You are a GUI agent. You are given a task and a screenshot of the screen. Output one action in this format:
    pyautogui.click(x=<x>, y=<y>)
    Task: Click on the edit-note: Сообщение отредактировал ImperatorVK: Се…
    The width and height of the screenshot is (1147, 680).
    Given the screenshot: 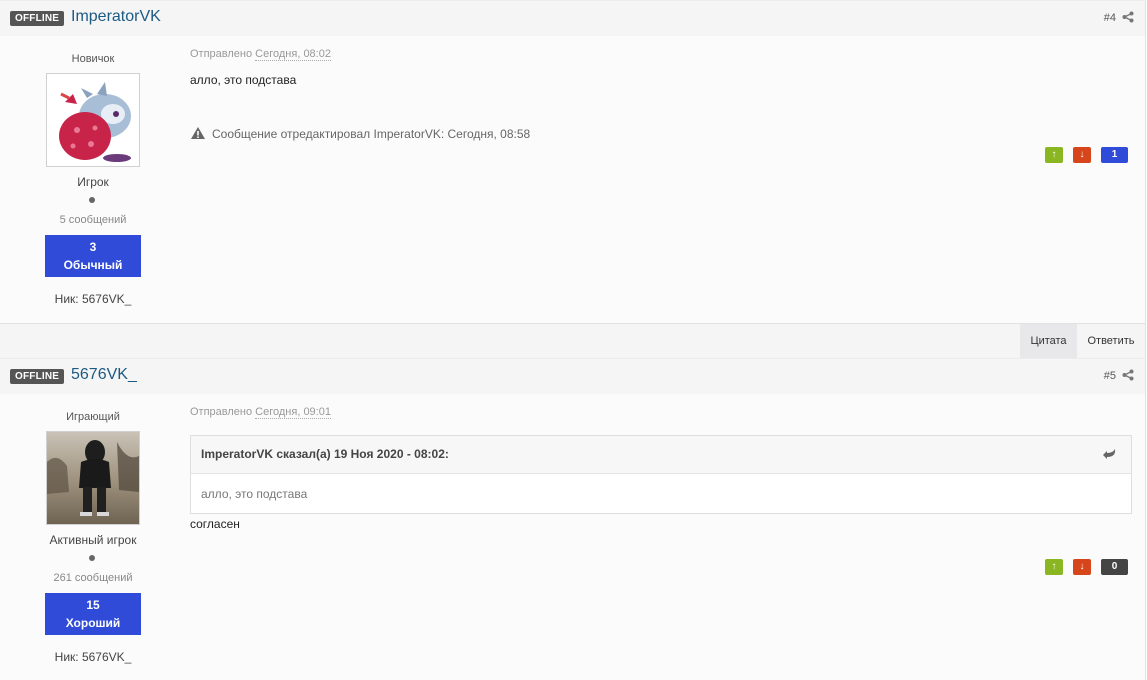 What is the action you would take?
    pyautogui.click(x=360, y=133)
    